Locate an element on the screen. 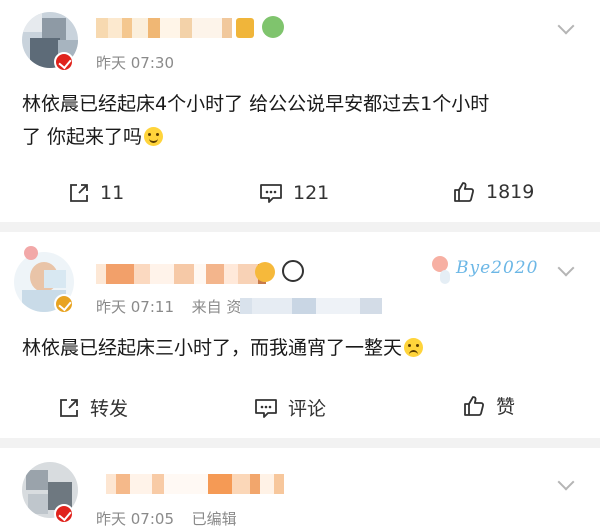  comment-label: 评论 is located at coordinates (307, 409).